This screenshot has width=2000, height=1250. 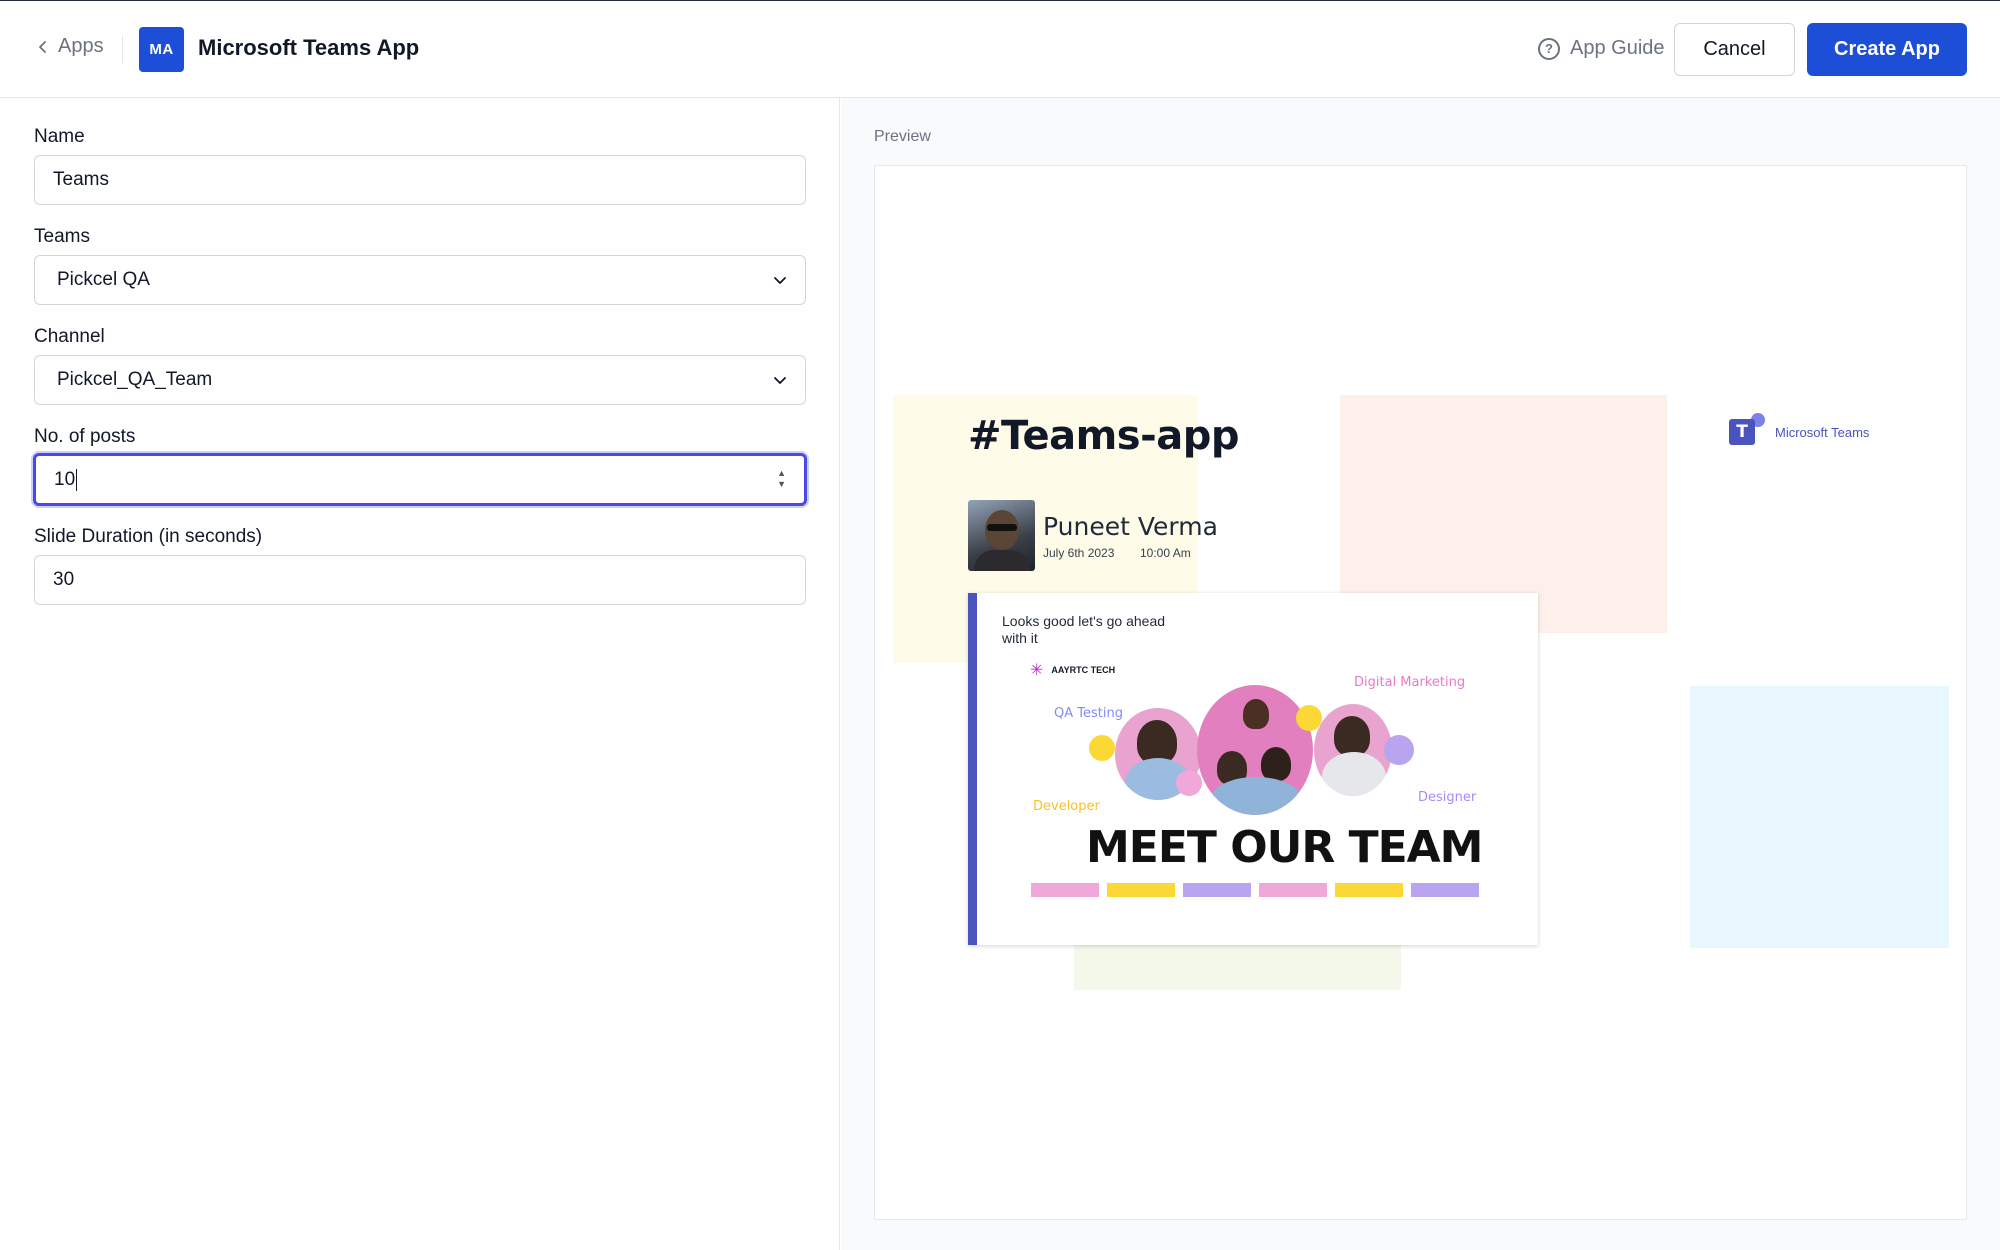 What do you see at coordinates (81, 179) in the screenshot?
I see `name-value: Teams` at bounding box center [81, 179].